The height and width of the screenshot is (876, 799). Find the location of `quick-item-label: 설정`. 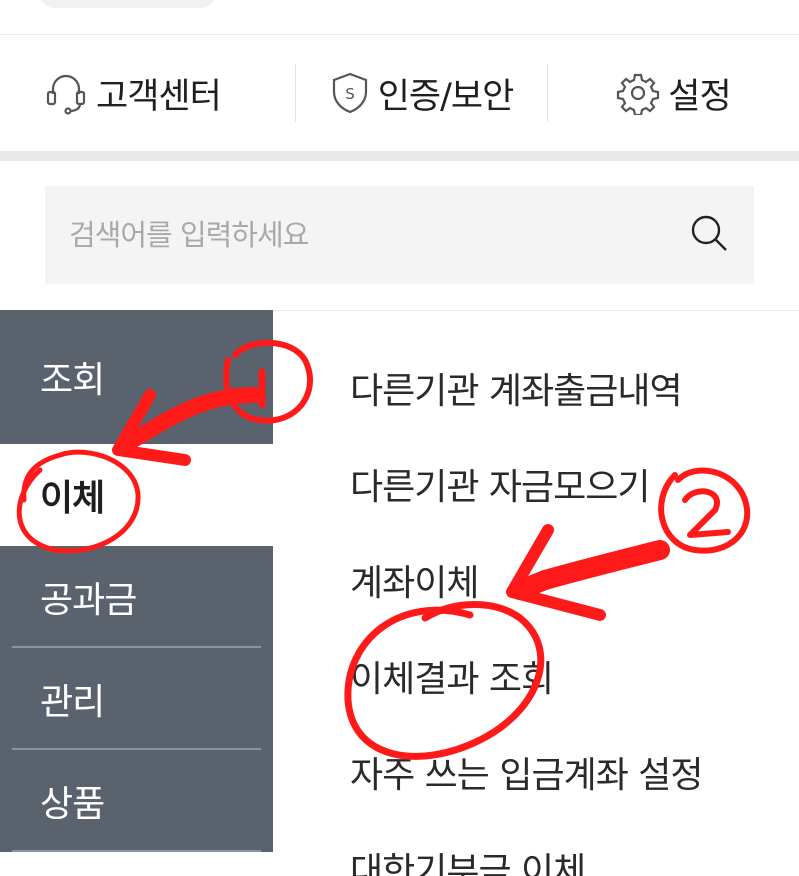

quick-item-label: 설정 is located at coordinates (699, 96).